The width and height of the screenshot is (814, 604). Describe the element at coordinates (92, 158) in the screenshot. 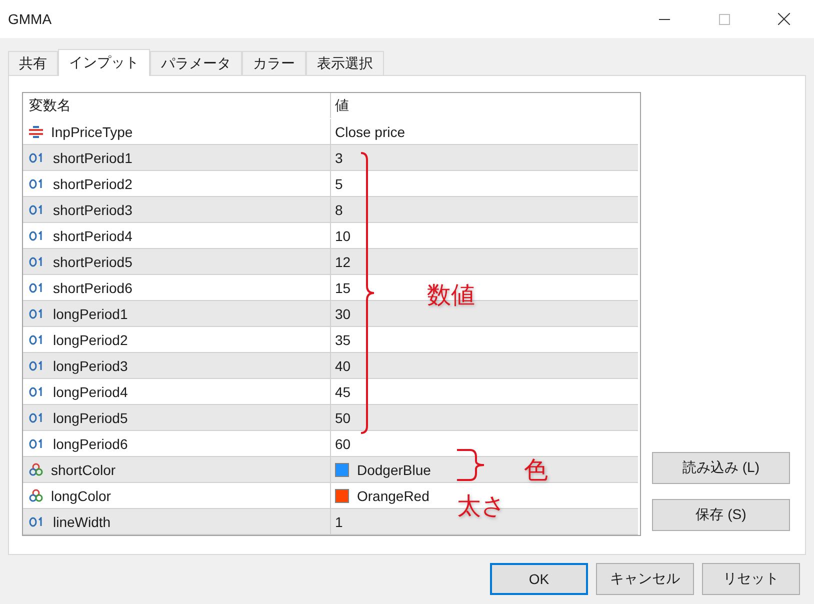

I see `parameter-name: shortPeriod1` at that location.